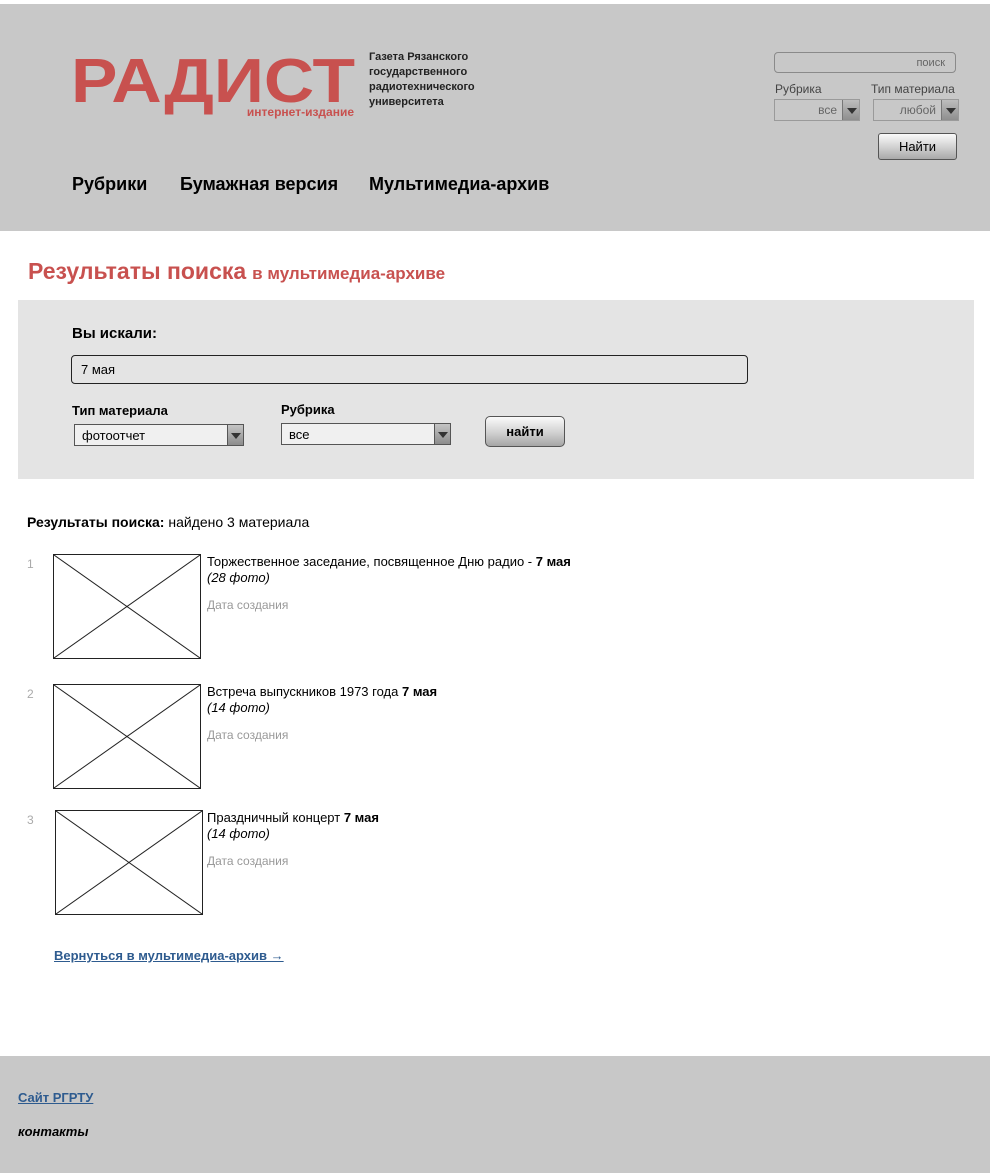 This screenshot has width=990, height=1173. I want to click on result-title: Встреча выпускников 1973 года 7 мая, so click(322, 691).